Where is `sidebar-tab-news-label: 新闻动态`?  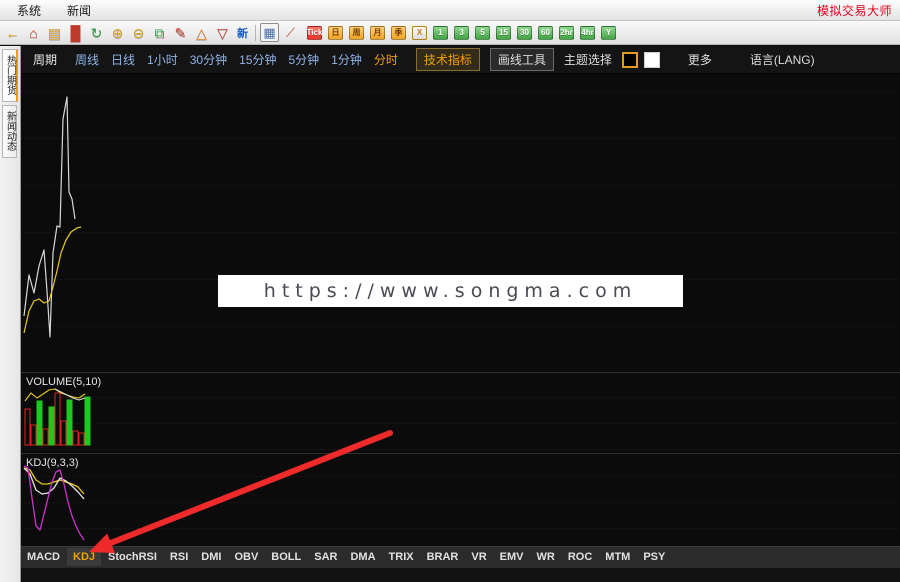 sidebar-tab-news-label: 新闻动态 is located at coordinates (10, 131).